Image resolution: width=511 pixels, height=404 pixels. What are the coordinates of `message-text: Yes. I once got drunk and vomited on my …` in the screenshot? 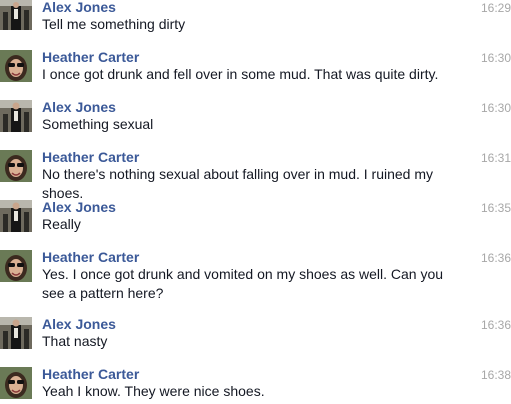 It's located at (243, 283).